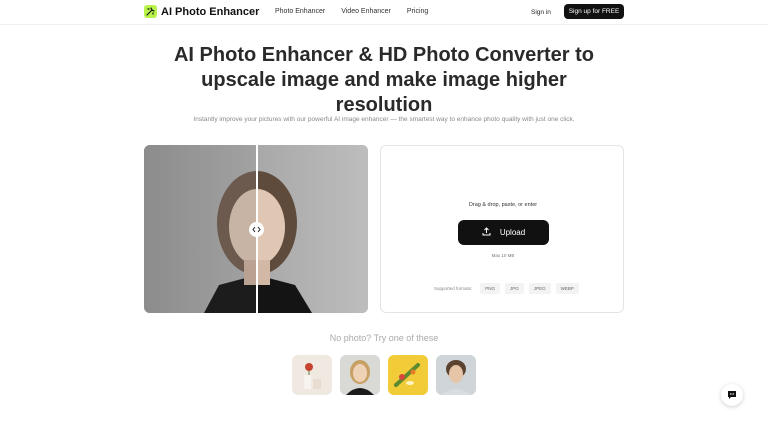 The image size is (768, 432). I want to click on sample-images, so click(384, 375).